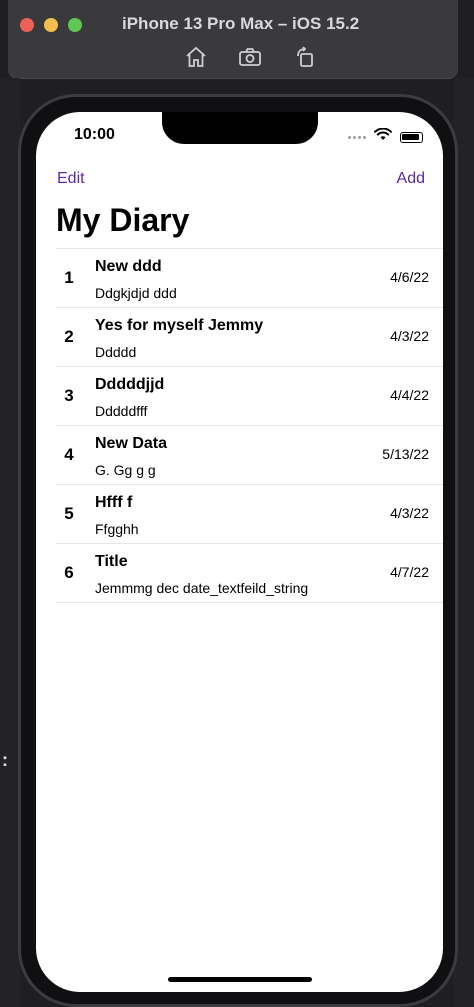 This screenshot has height=1007, width=474. Describe the element at coordinates (69, 513) in the screenshot. I see `entry-number: 5` at that location.